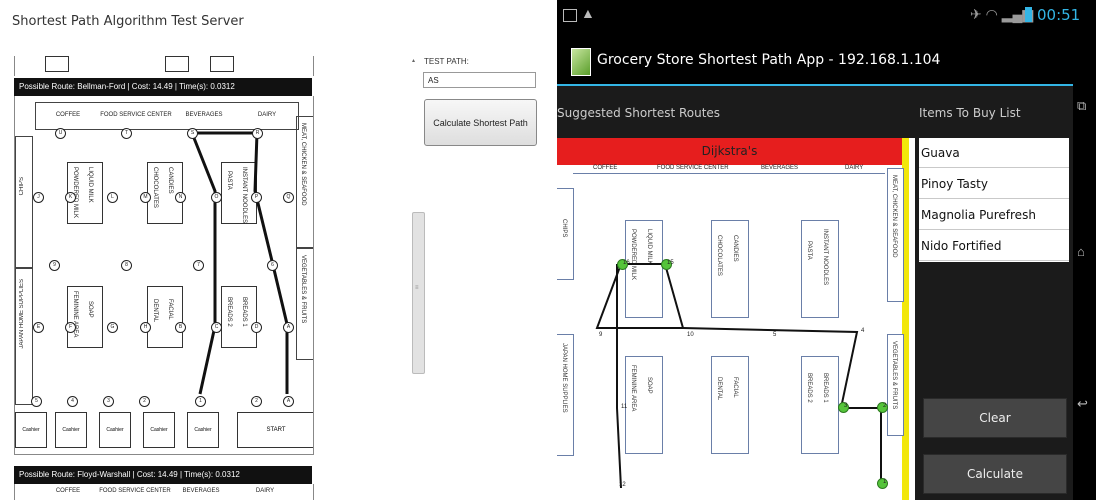  Describe the element at coordinates (1081, 106) in the screenshot. I see `recent-apps-icon: ⧉` at that location.